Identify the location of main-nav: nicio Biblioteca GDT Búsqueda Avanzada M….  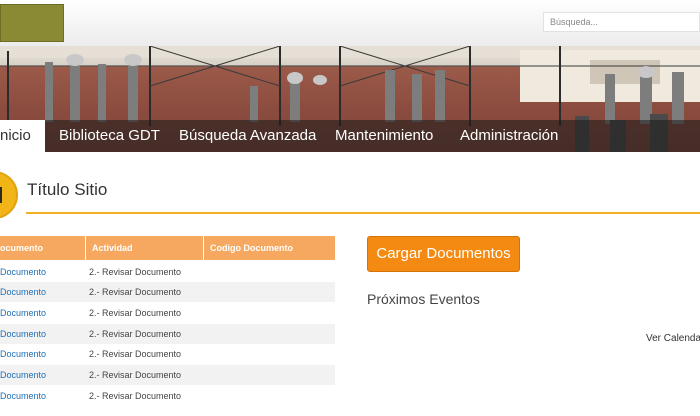
(350, 136).